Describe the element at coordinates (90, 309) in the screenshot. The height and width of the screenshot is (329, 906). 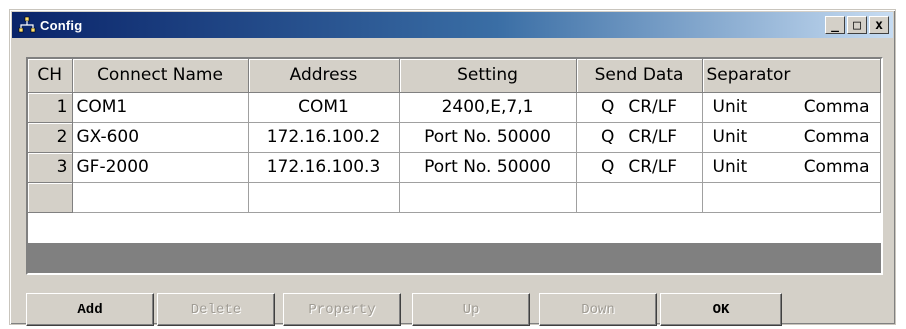
I see `add-button: Add` at that location.